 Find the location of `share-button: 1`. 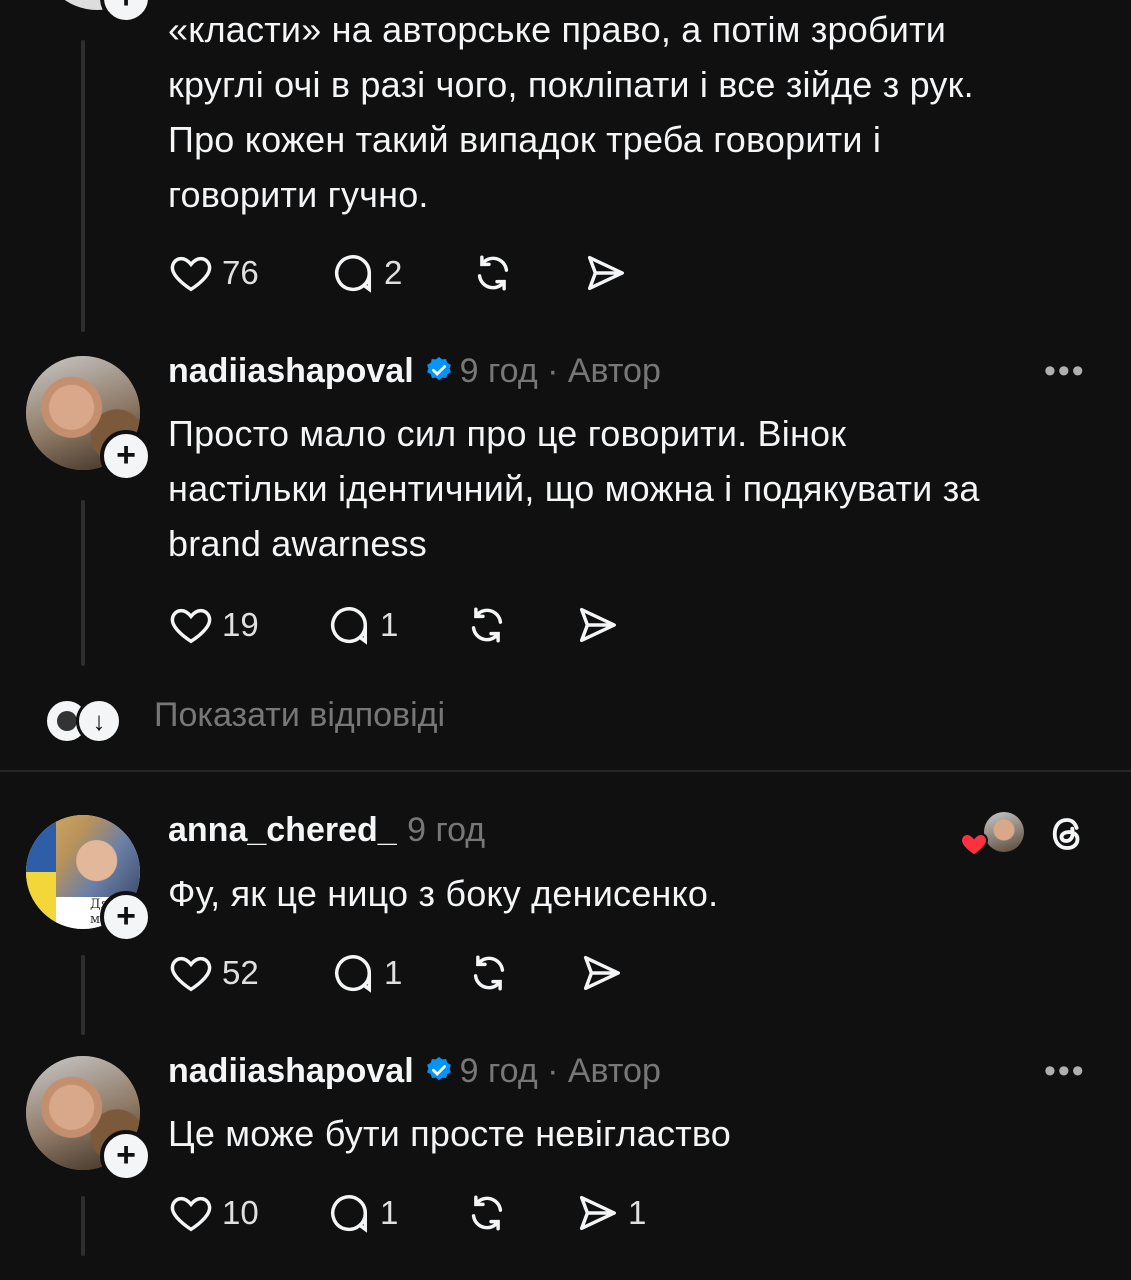

share-button: 1 is located at coordinates (610, 1213).